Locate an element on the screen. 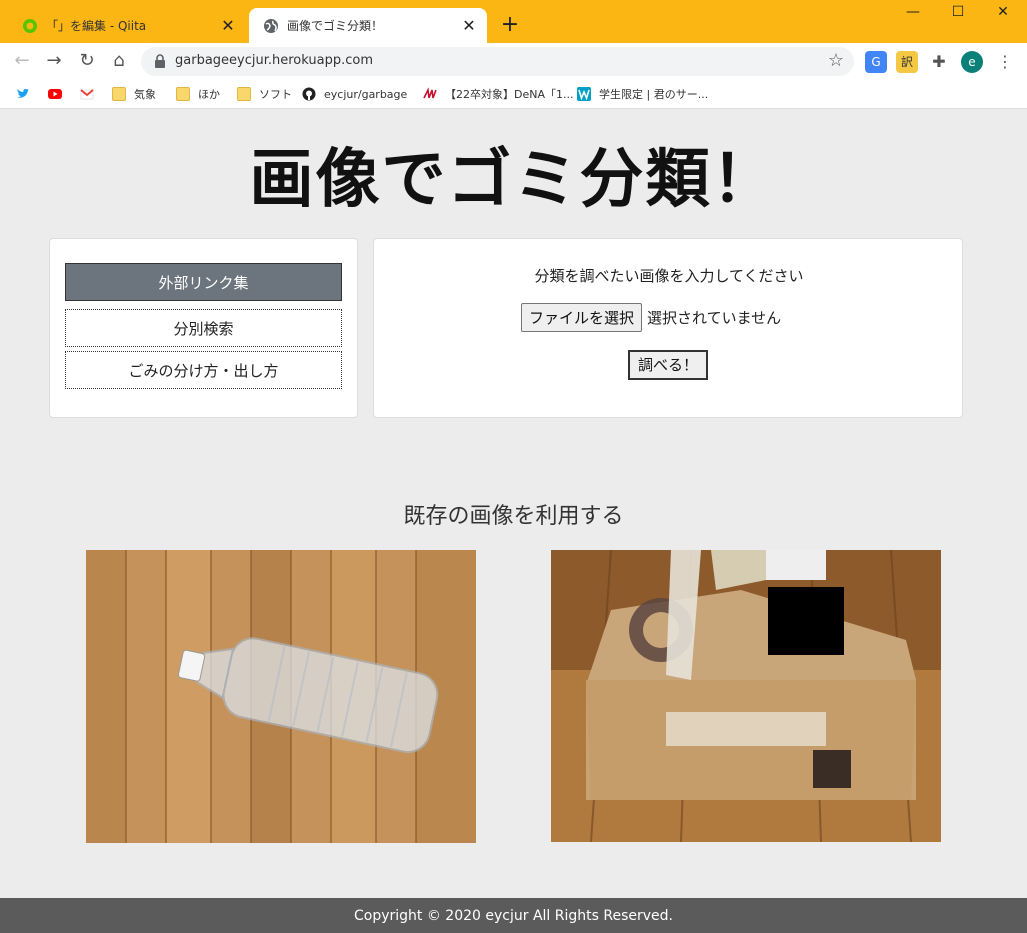 This screenshot has width=1027, height=933. gmail-icon is located at coordinates (87, 94).